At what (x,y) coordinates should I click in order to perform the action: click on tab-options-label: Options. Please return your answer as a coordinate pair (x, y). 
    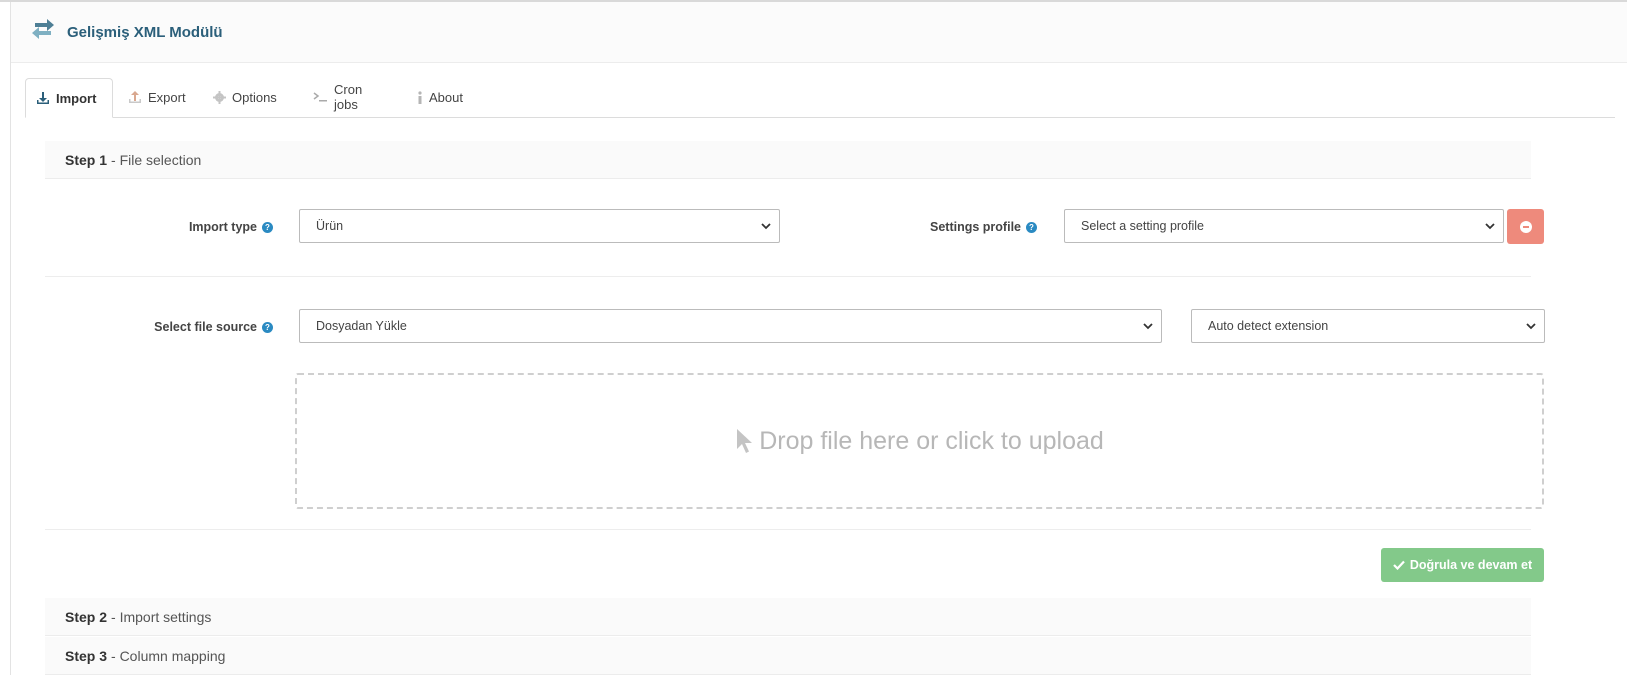
    Looking at the image, I should click on (254, 97).